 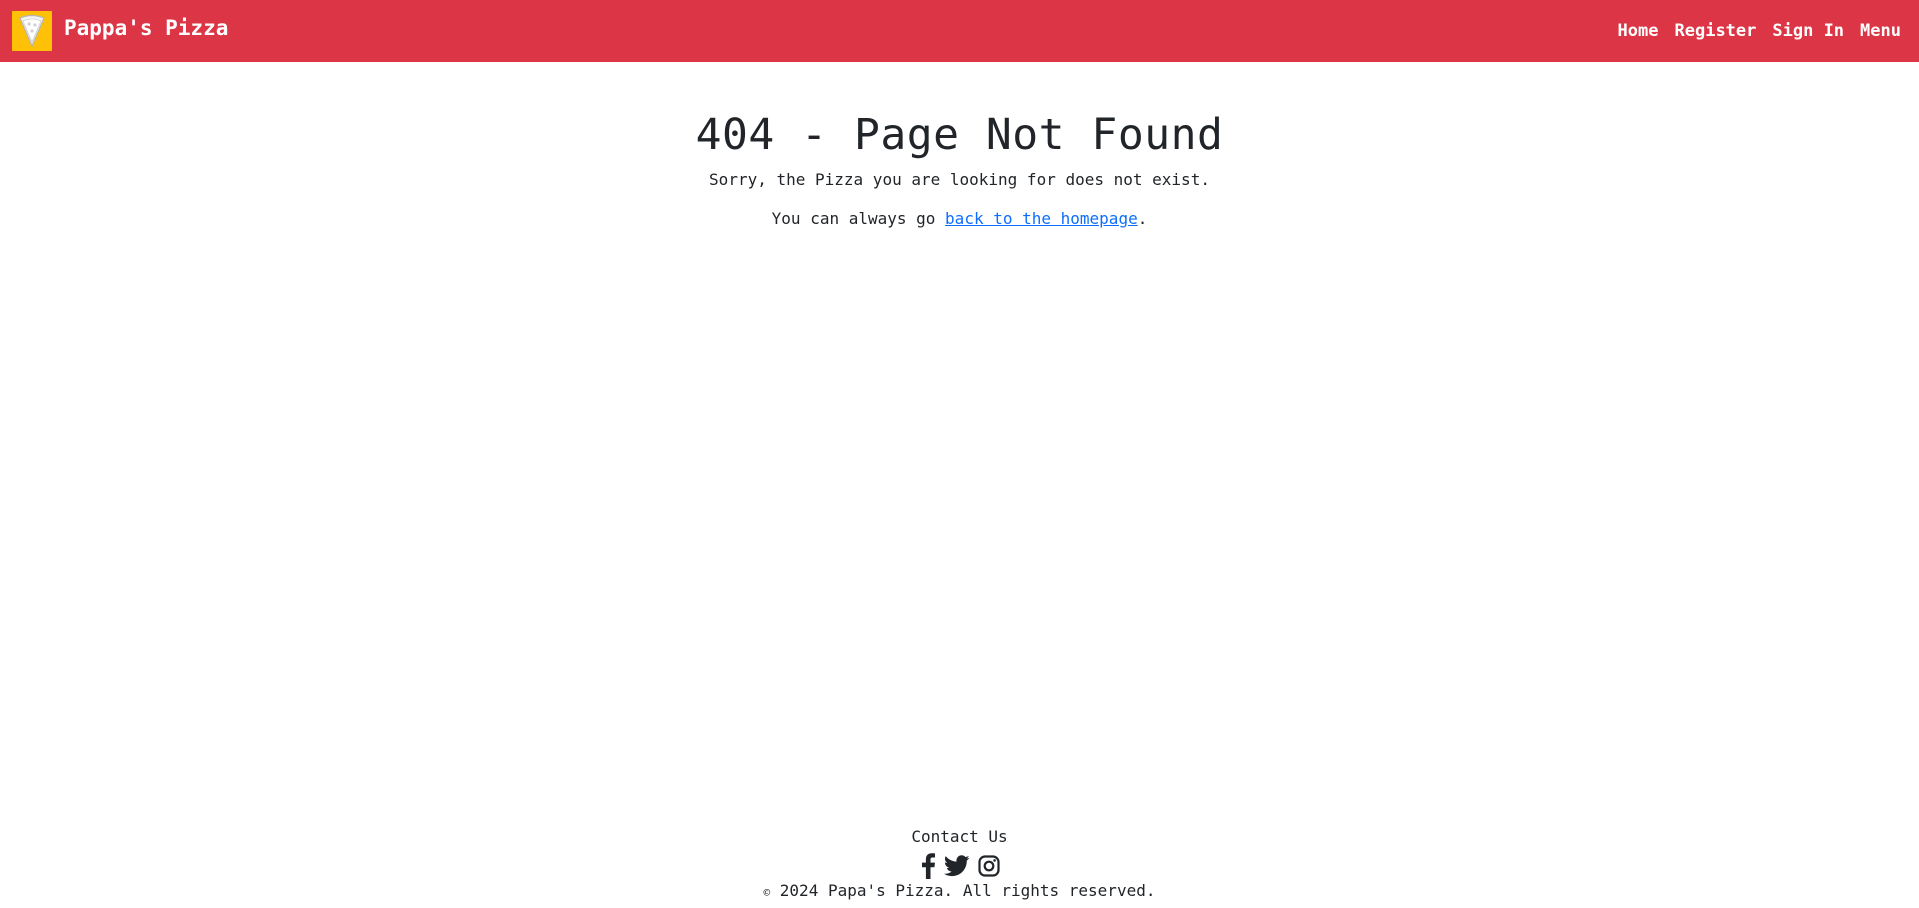 I want to click on nav-links: Home Register Sign In Menu, so click(x=1751, y=31).